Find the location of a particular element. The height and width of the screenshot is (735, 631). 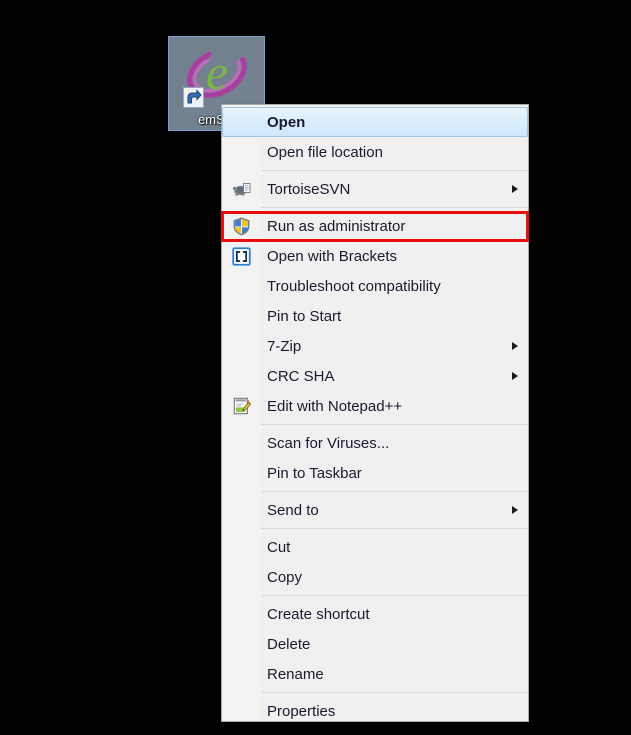

menu-item-tortoisesvn: TortoiseSVN is located at coordinates (375, 189).